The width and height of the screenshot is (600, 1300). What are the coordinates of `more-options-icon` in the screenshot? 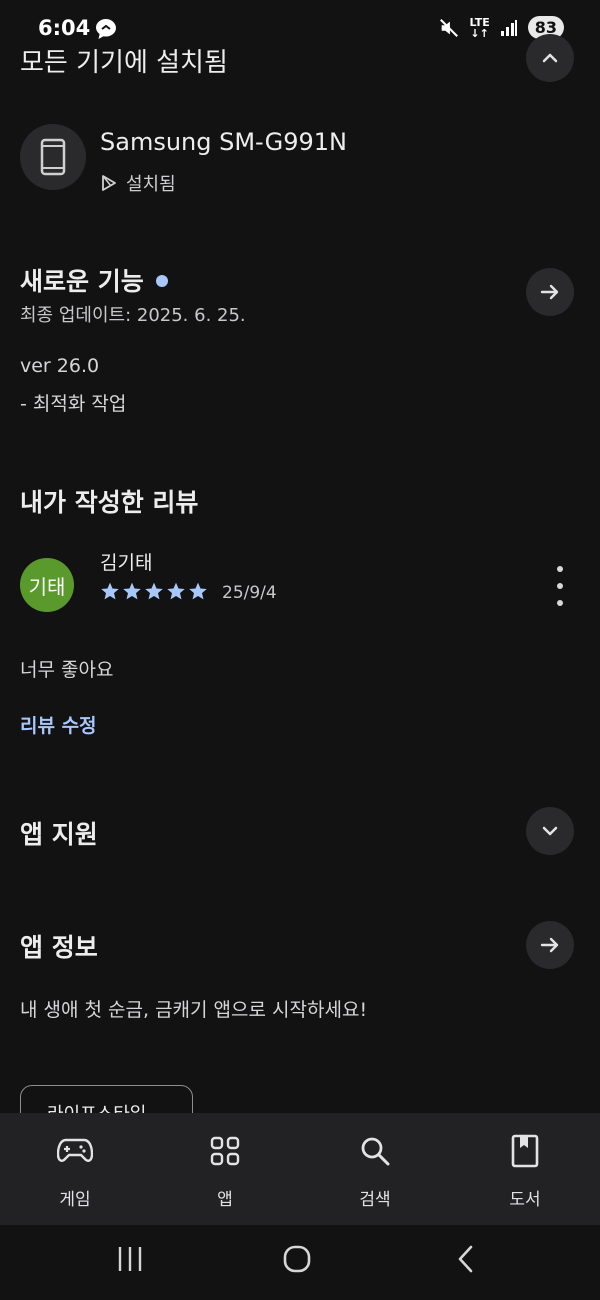 It's located at (560, 586).